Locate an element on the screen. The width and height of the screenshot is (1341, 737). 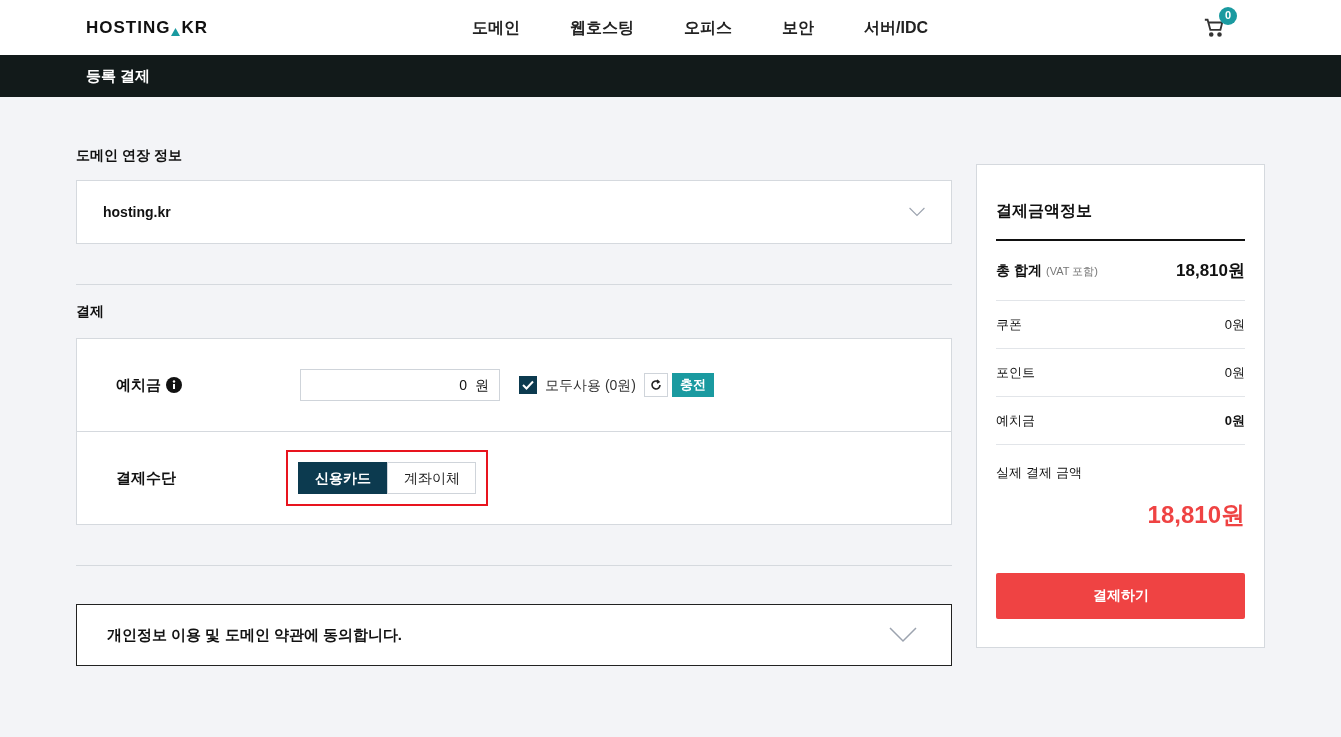
nav-link: 보안 is located at coordinates (798, 27).